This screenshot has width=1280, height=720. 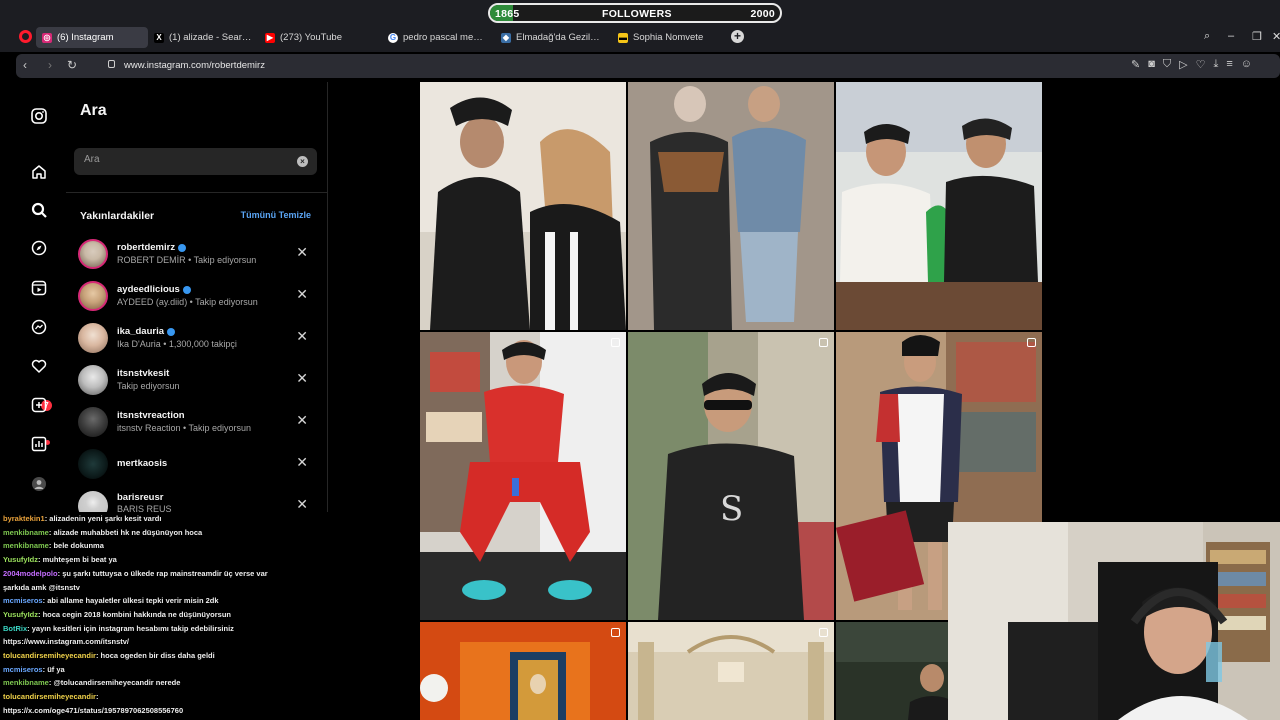 I want to click on reload-icon: ↻, so click(x=72, y=65).